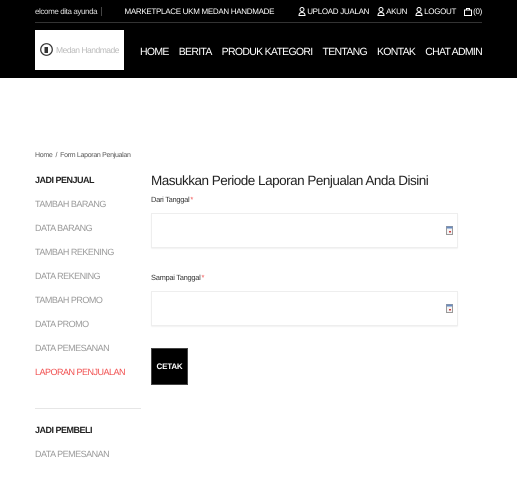 This screenshot has height=482, width=517. What do you see at coordinates (154, 52) in the screenshot?
I see `nav-link: HOME` at bounding box center [154, 52].